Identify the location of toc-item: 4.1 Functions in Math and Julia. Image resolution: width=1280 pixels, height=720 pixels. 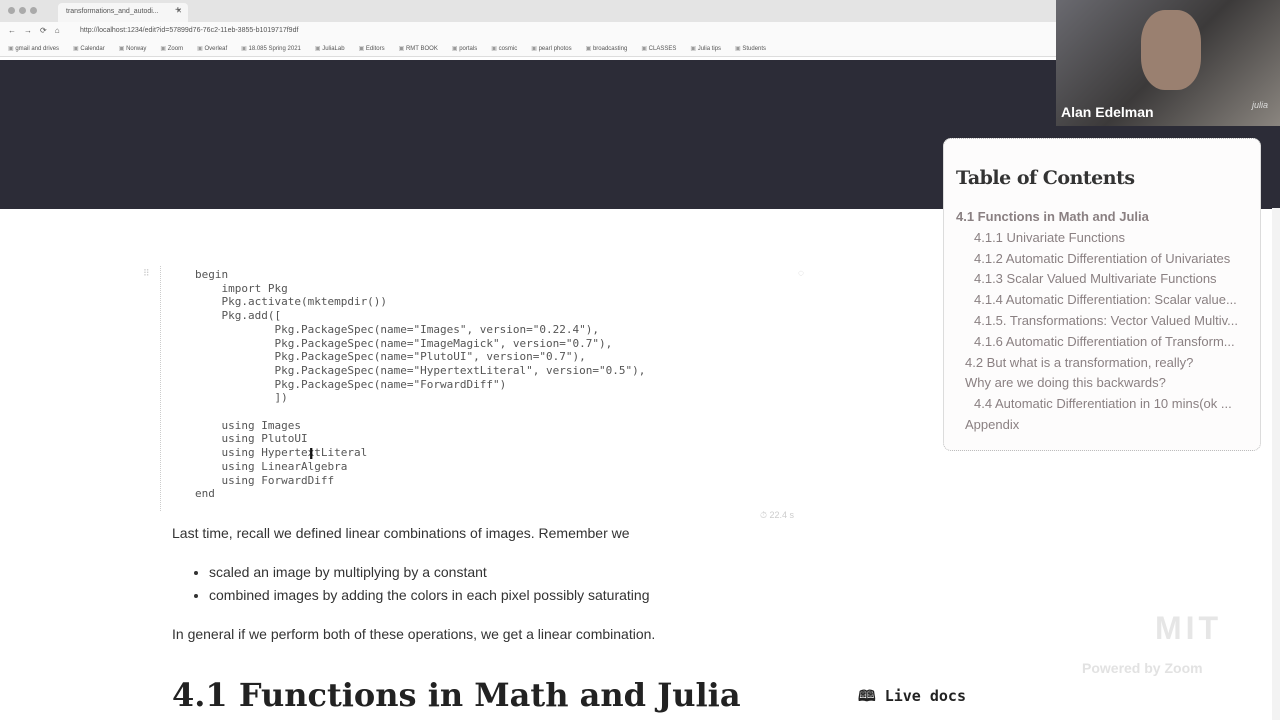
(1106, 219).